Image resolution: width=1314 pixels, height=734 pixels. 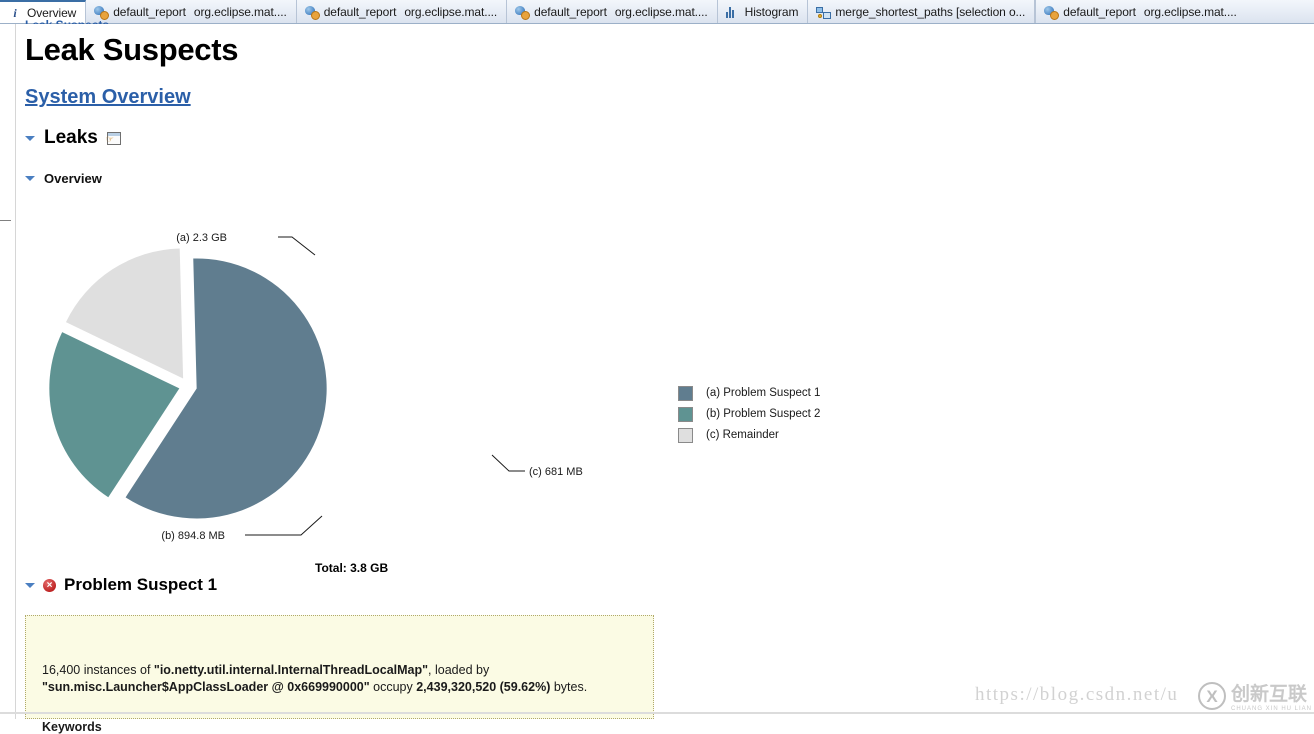 I want to click on problem-suspect-header: × Problem Suspect 1, so click(x=121, y=585).